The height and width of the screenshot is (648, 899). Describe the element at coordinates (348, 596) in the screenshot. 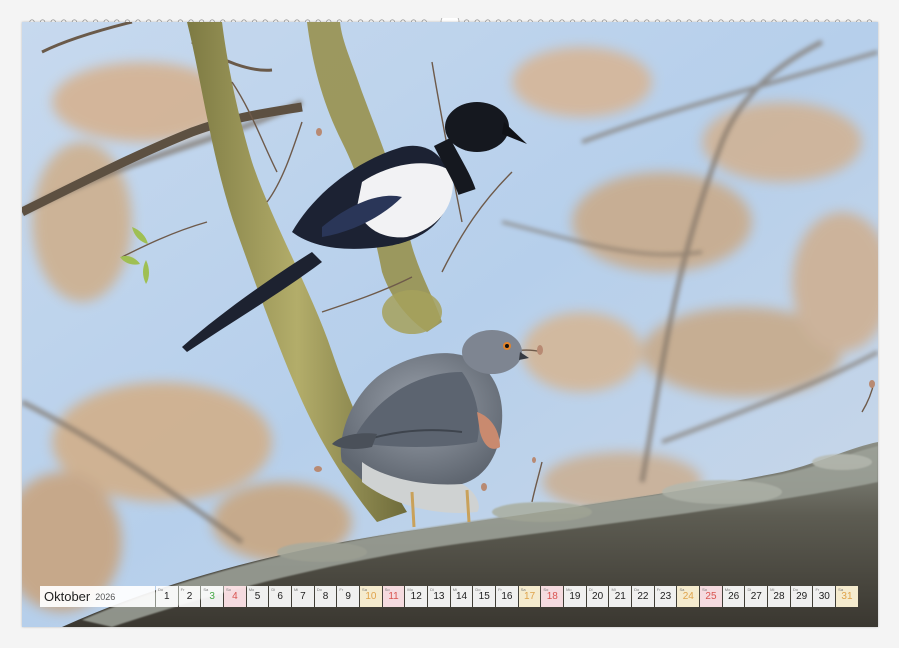

I see `day-cell: Fr 9` at that location.